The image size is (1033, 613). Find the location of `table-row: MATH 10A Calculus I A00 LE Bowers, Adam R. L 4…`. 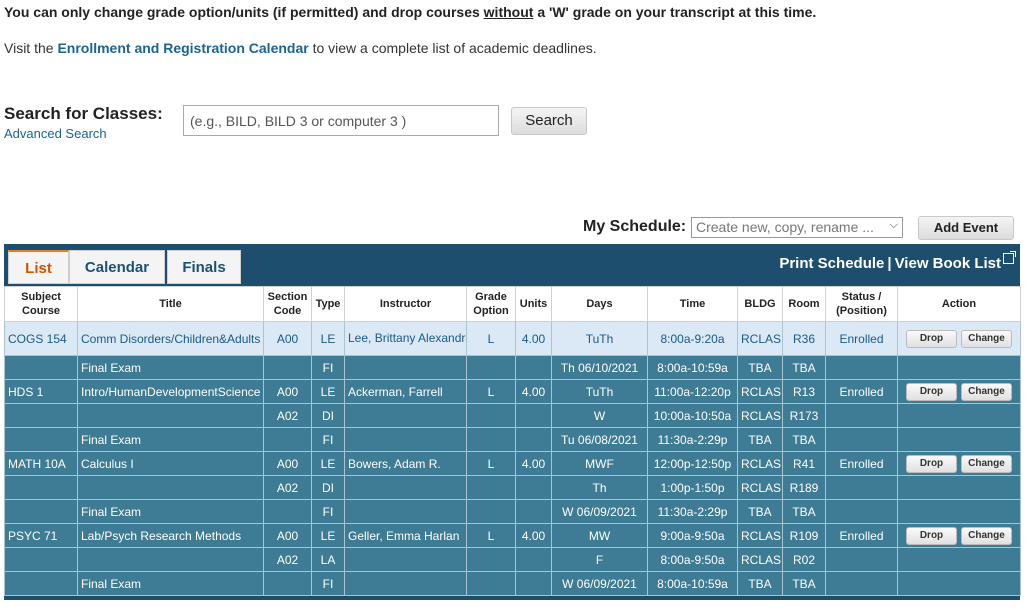

table-row: MATH 10A Calculus I A00 LE Bowers, Adam R. L 4… is located at coordinates (512, 463).